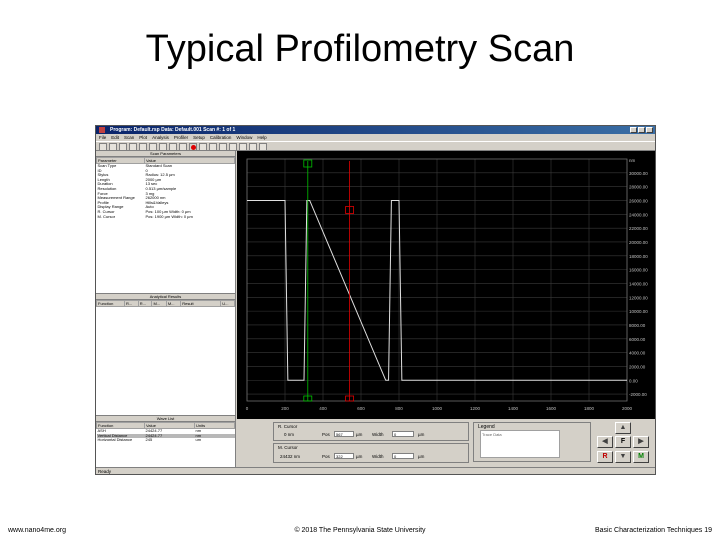  What do you see at coordinates (371, 431) in the screenshot?
I see `r-cursor-box: R. Cursor 0 nm Pos 567 µm Width 0 µm` at bounding box center [371, 431].